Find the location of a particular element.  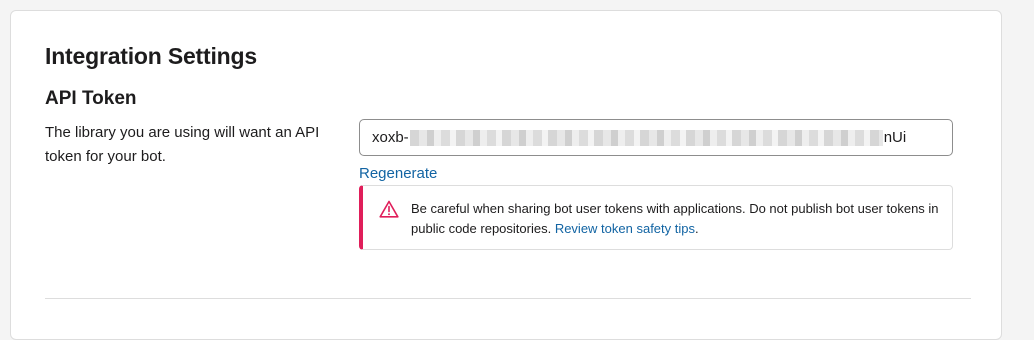

review-token-safety-tips-link: Review token safety tips is located at coordinates (625, 228).